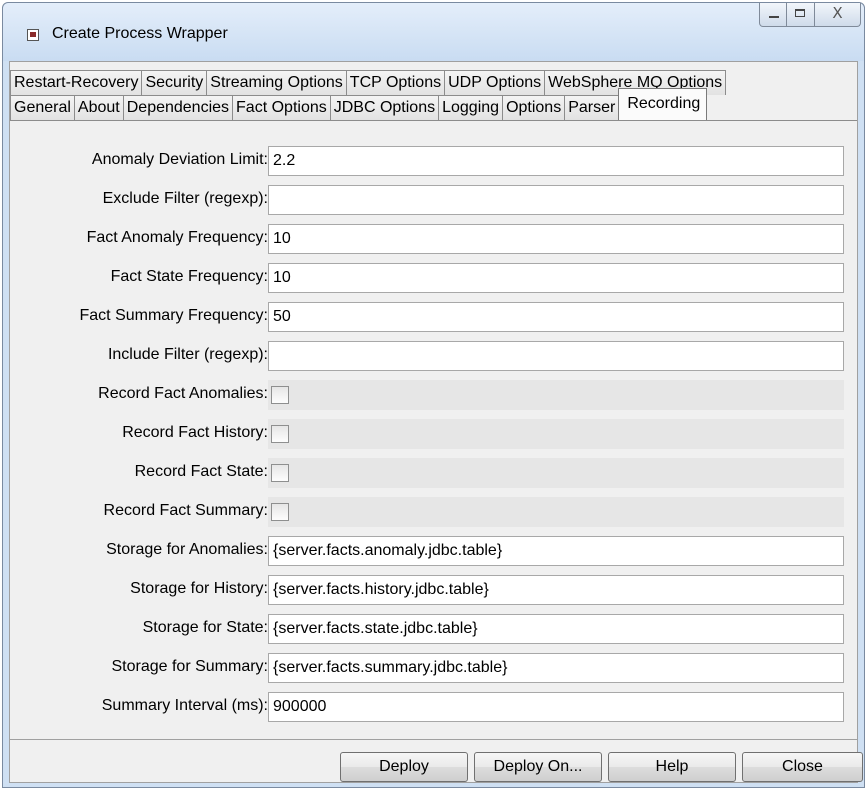 Image resolution: width=868 pixels, height=789 pixels. I want to click on tab-streaming-options: Streaming Options, so click(276, 82).